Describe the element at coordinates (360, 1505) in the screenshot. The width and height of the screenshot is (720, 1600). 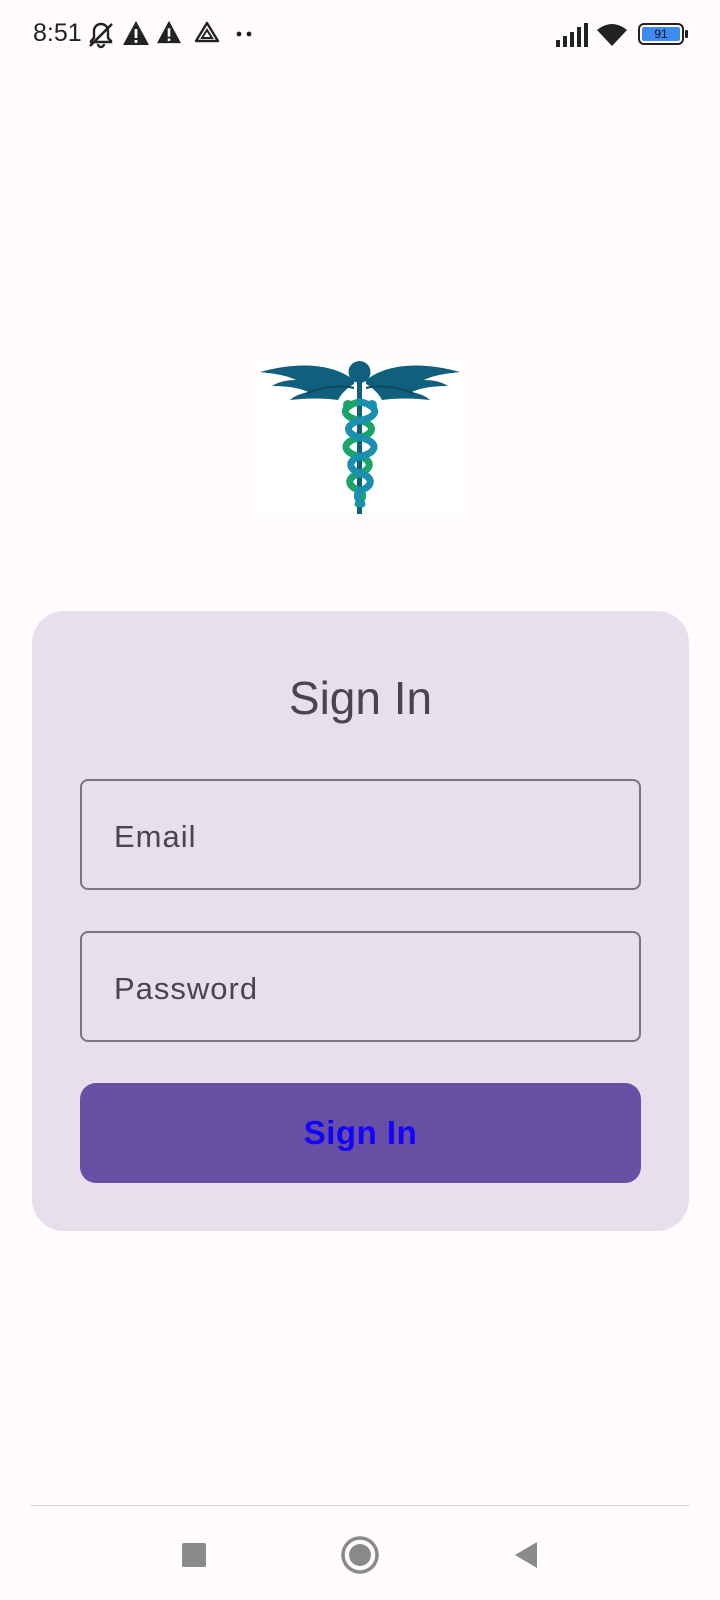
I see `nav-divider` at that location.